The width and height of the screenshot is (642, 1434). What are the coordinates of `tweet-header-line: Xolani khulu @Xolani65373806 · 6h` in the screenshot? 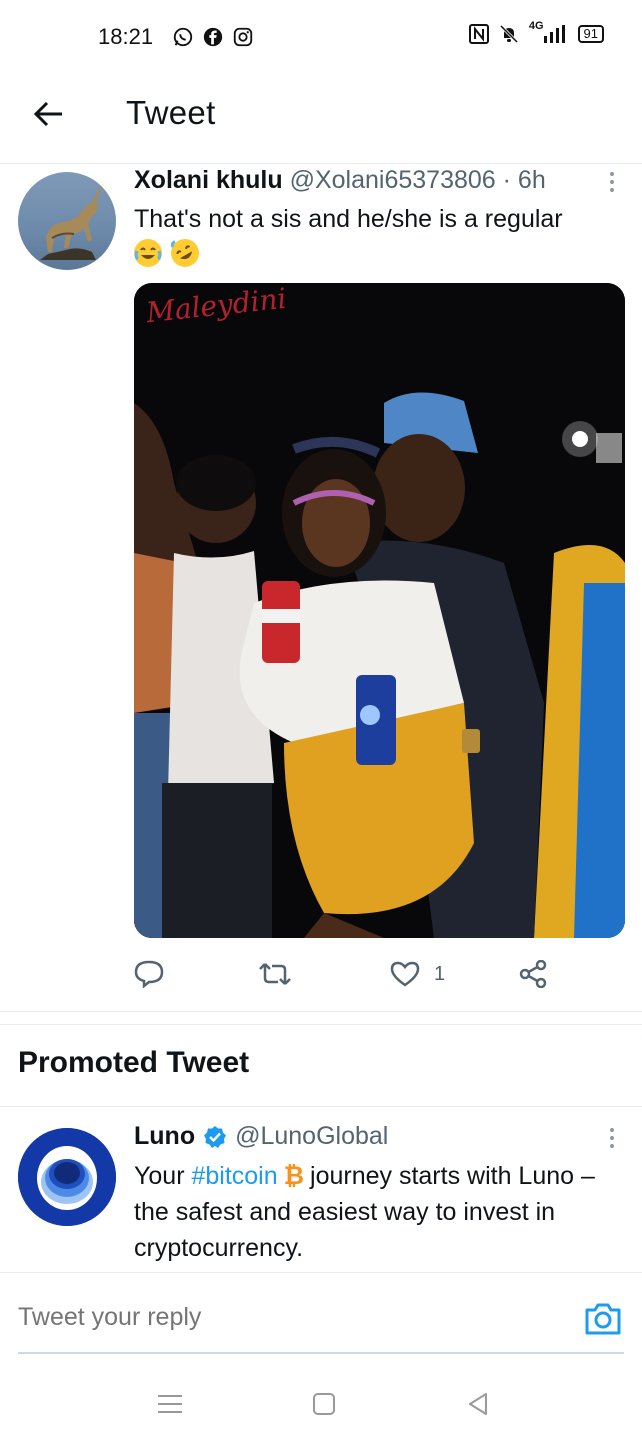 It's located at (340, 180).